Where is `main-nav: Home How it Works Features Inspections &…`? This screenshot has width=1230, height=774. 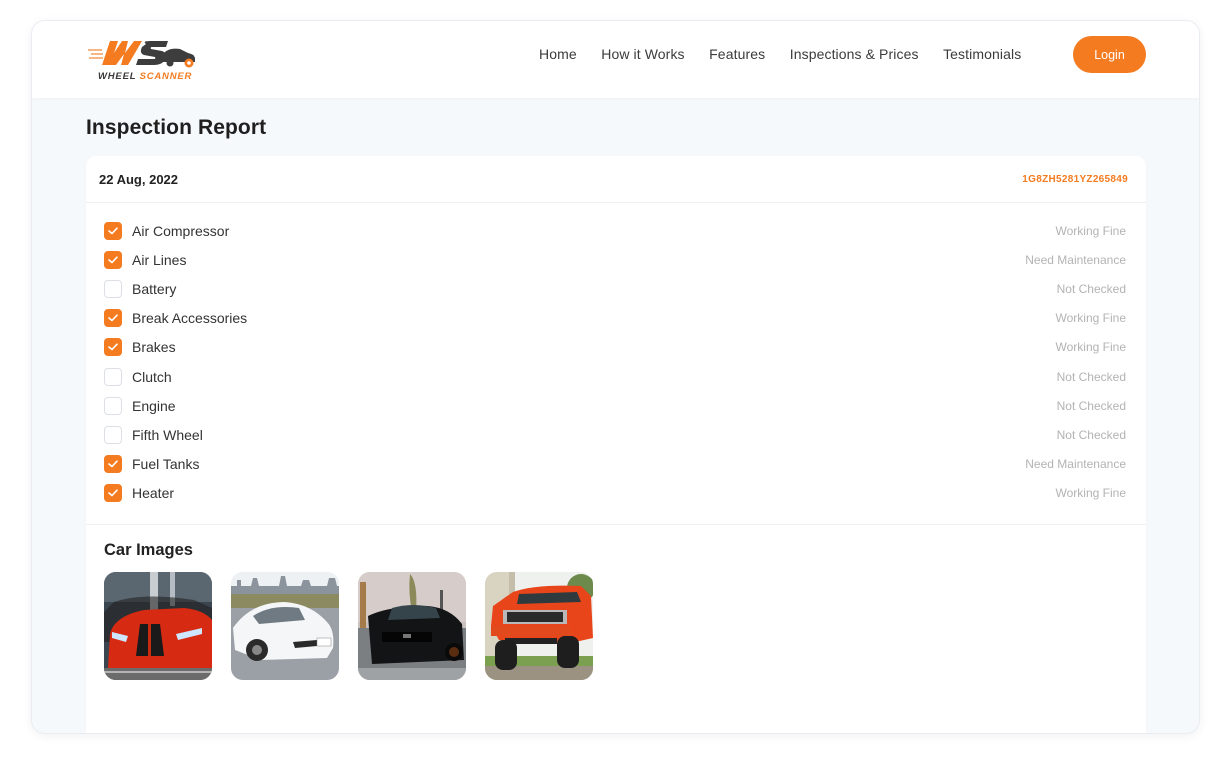 main-nav: Home How it Works Features Inspections &… is located at coordinates (792, 54).